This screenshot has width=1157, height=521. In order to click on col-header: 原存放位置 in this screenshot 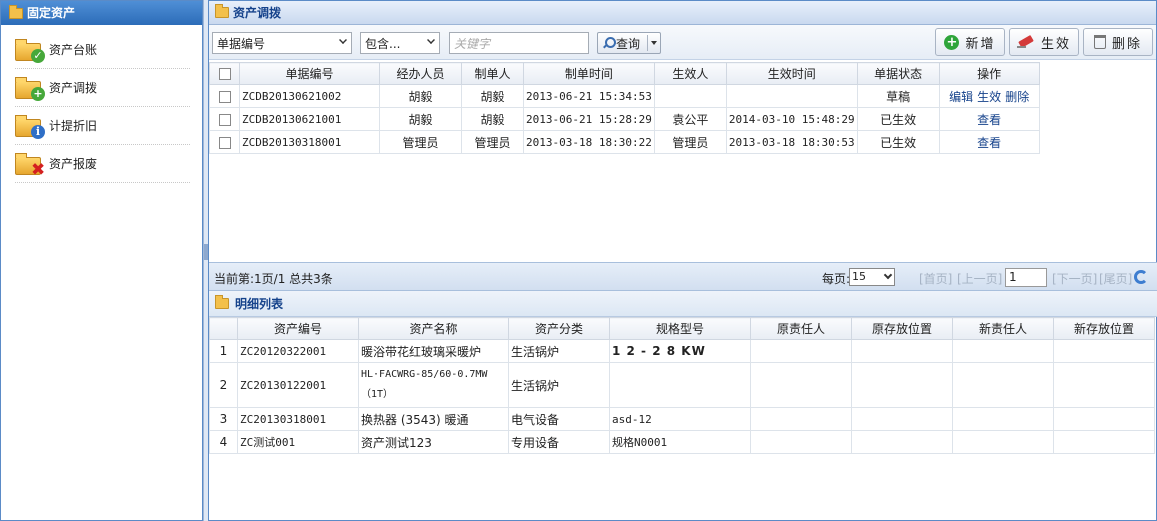, I will do `click(902, 328)`.